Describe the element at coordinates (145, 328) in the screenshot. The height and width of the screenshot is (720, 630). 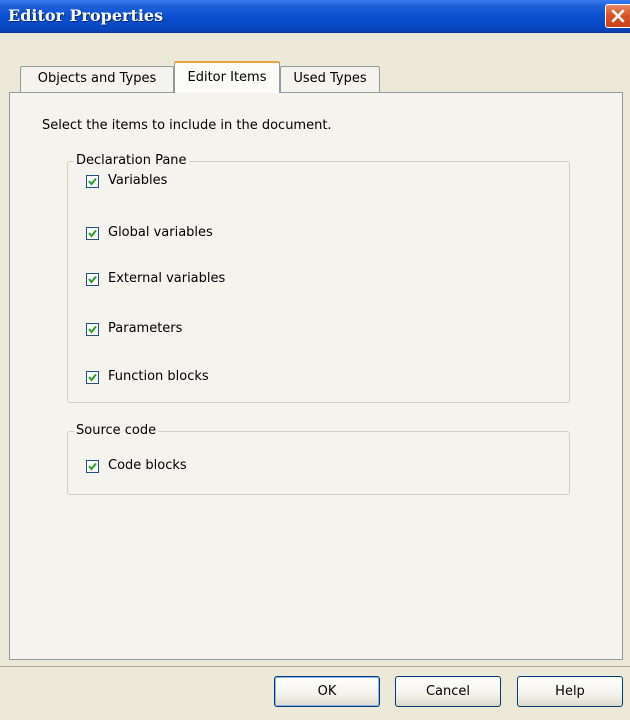
I see `checkbox-label: Parameters` at that location.